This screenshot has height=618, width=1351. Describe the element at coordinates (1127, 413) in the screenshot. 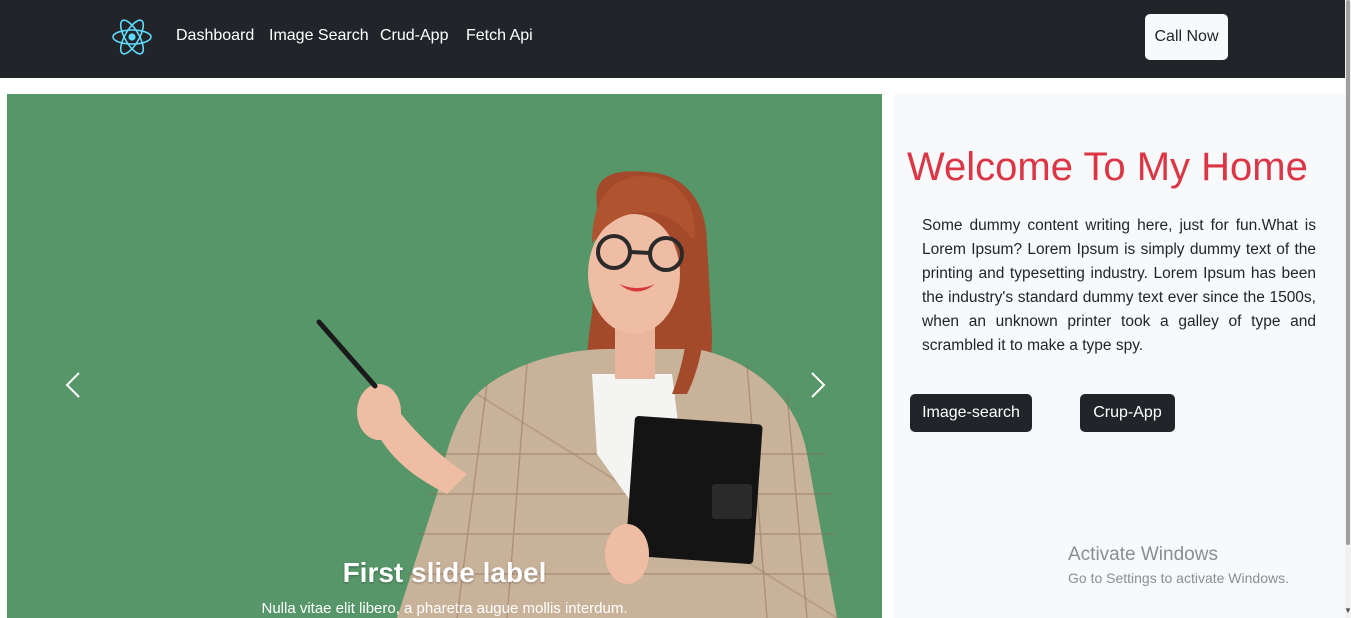

I see `crup-app-button: Crup-App` at that location.